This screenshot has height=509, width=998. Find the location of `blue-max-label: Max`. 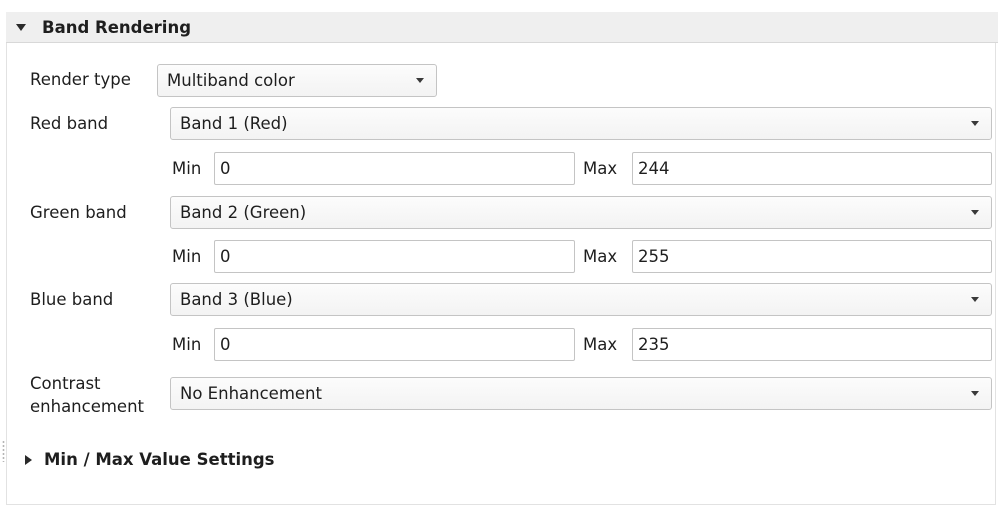

blue-max-label: Max is located at coordinates (600, 344).